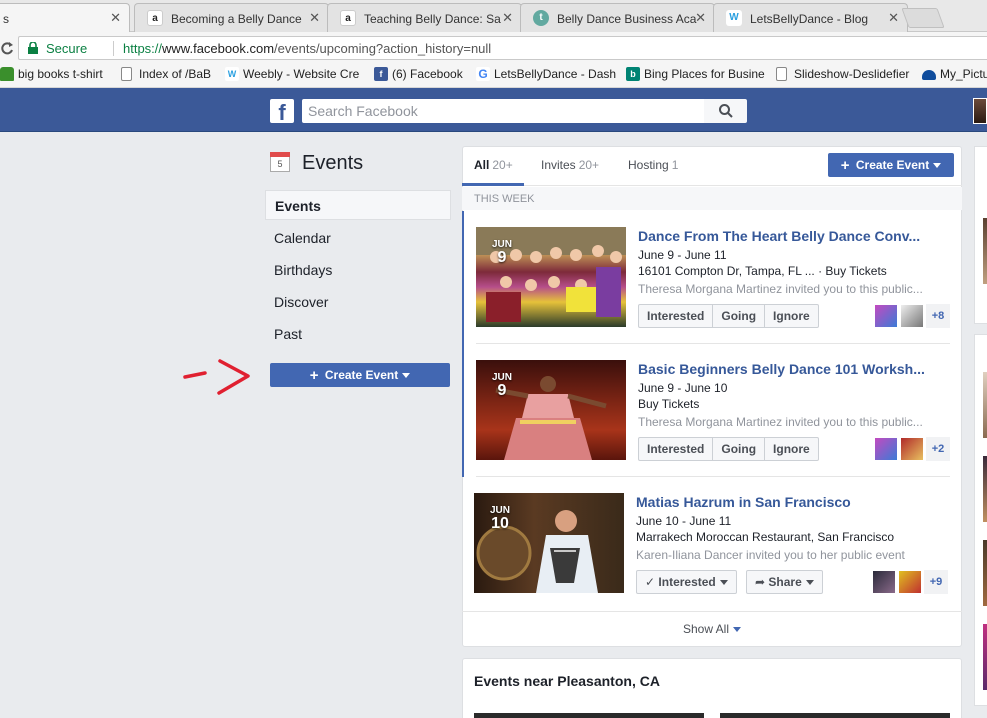 Image resolution: width=987 pixels, height=718 pixels. I want to click on bookmark-item: Slideshow-Deslidefier, so click(842, 75).